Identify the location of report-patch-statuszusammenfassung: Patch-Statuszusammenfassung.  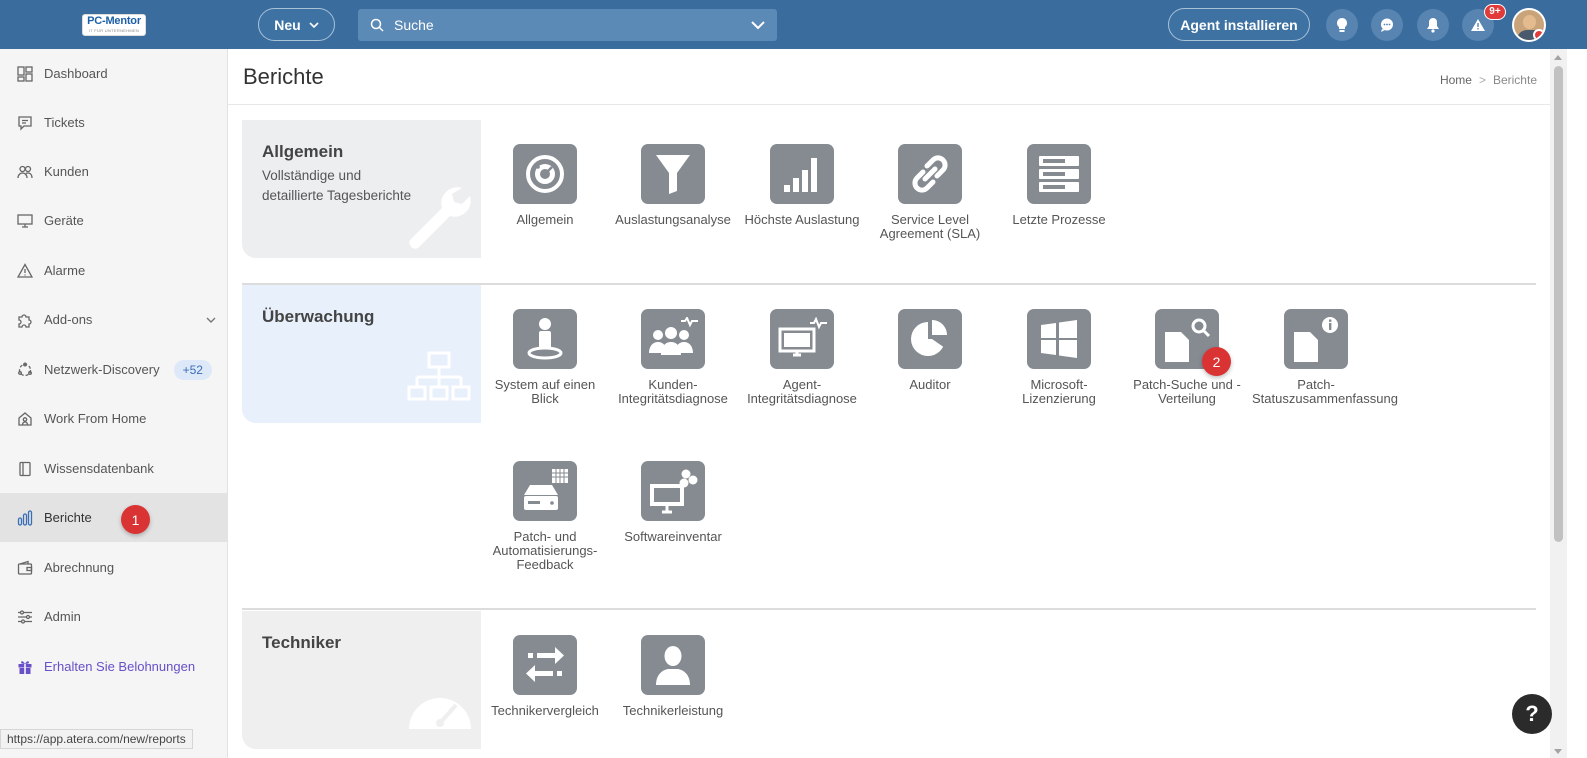
(1325, 357).